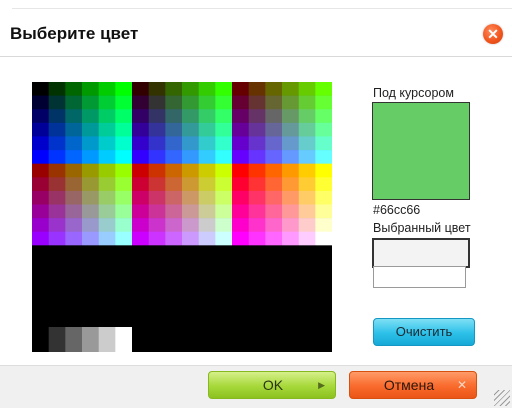  Describe the element at coordinates (57, 339) in the screenshot. I see `grayscale-cell` at that location.